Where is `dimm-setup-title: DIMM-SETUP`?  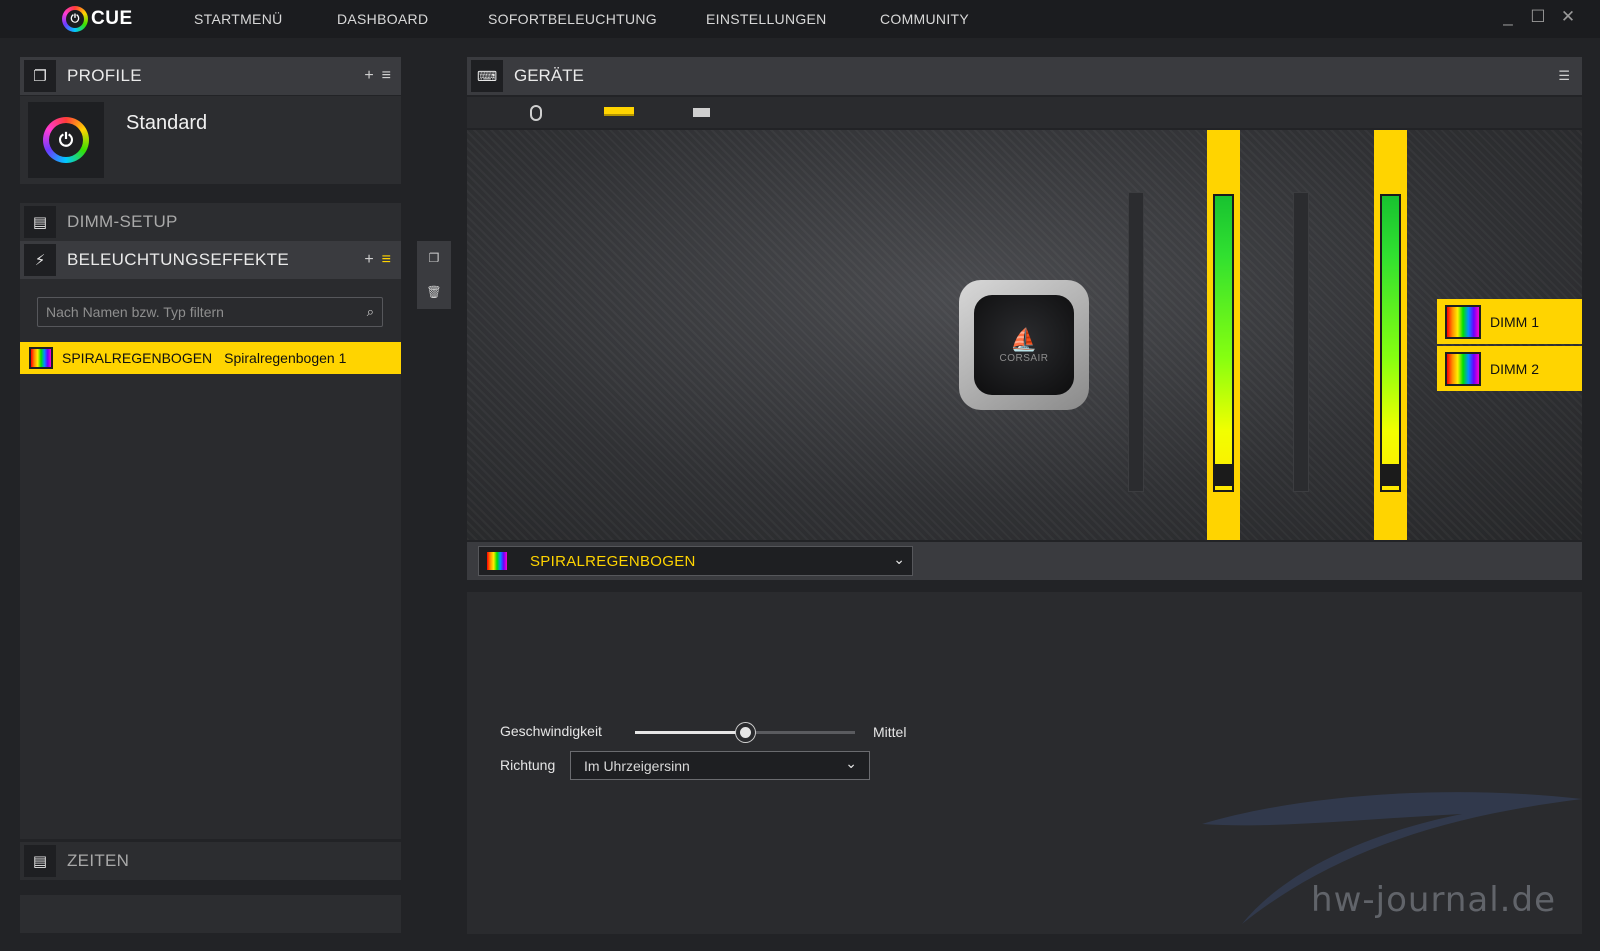
dimm-setup-title: DIMM-SETUP is located at coordinates (122, 221).